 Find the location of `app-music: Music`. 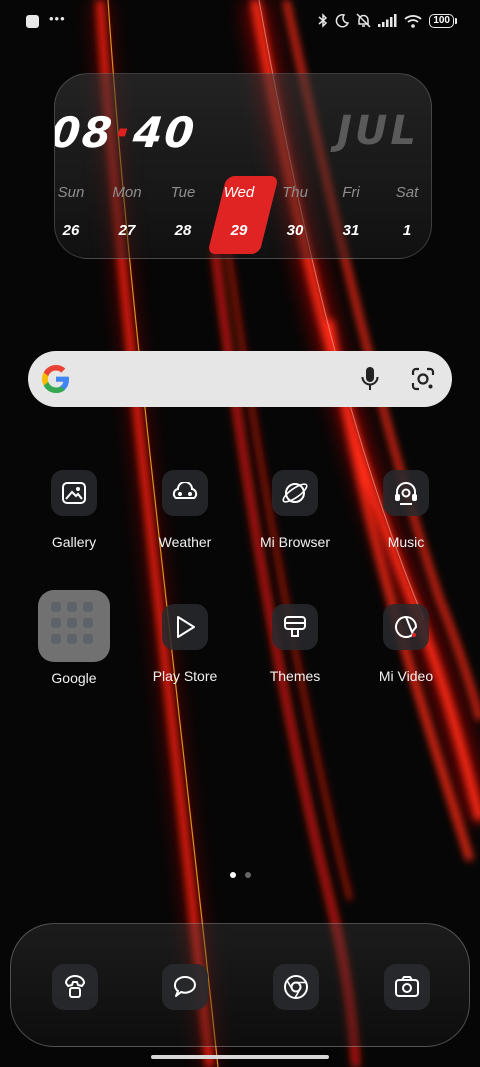

app-music: Music is located at coordinates (406, 510).